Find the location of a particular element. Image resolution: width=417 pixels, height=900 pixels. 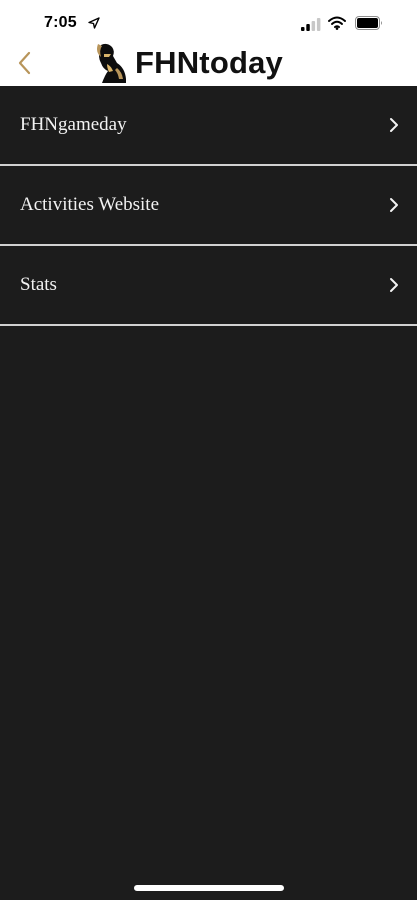

status-bar: 7:05 is located at coordinates (208, 22).